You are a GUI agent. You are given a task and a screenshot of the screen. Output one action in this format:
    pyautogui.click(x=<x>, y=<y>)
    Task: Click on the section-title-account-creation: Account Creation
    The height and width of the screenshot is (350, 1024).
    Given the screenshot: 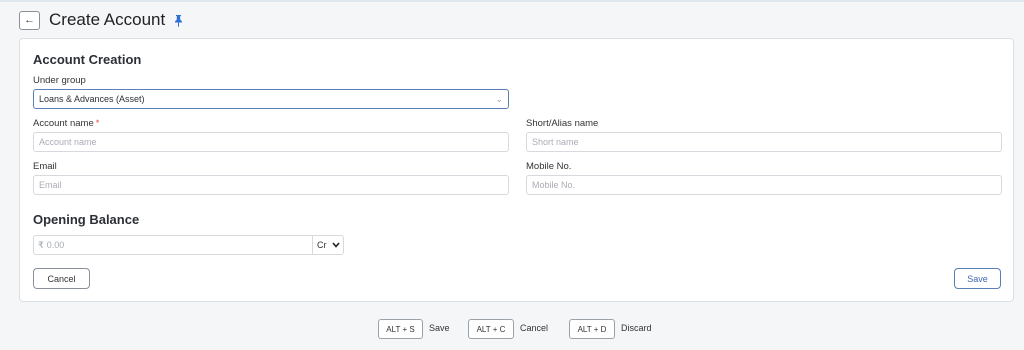 What is the action you would take?
    pyautogui.click(x=87, y=59)
    